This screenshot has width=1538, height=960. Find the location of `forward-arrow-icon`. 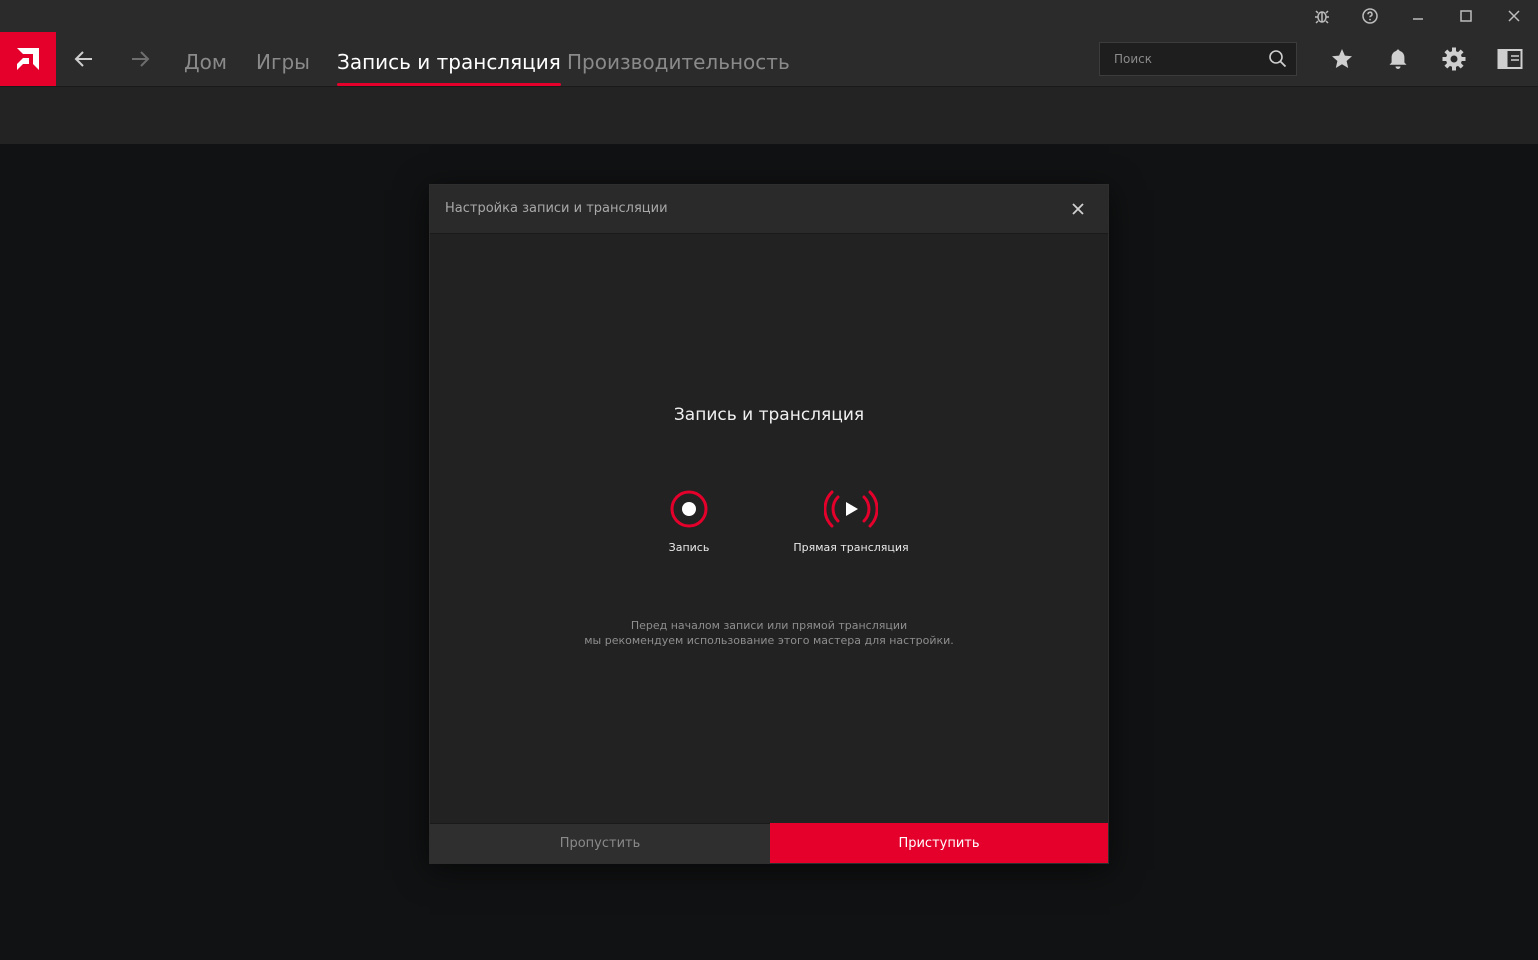

forward-arrow-icon is located at coordinates (140, 59).